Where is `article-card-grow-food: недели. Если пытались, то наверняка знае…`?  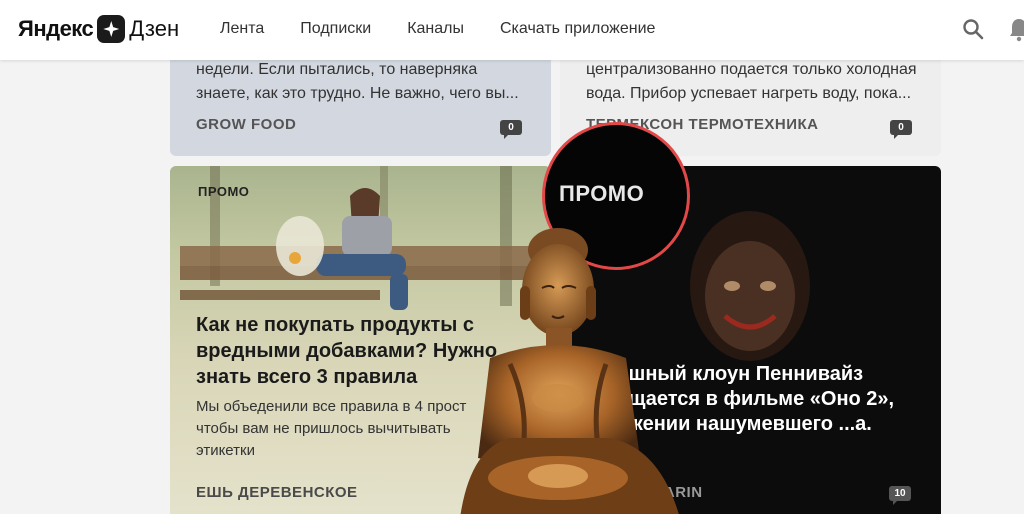 article-card-grow-food: недели. Если пытались, то наверняка знае… is located at coordinates (360, 106).